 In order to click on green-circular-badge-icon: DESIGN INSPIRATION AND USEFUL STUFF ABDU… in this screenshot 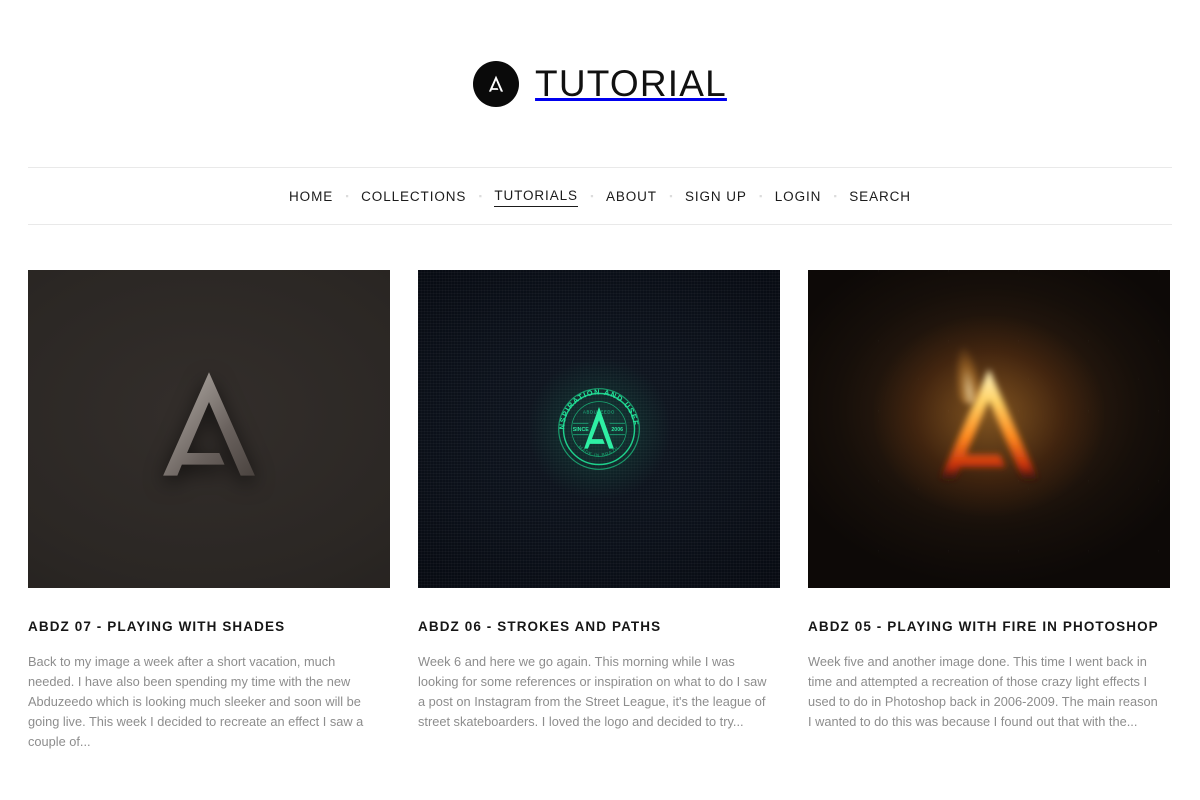, I will do `click(597, 425)`.